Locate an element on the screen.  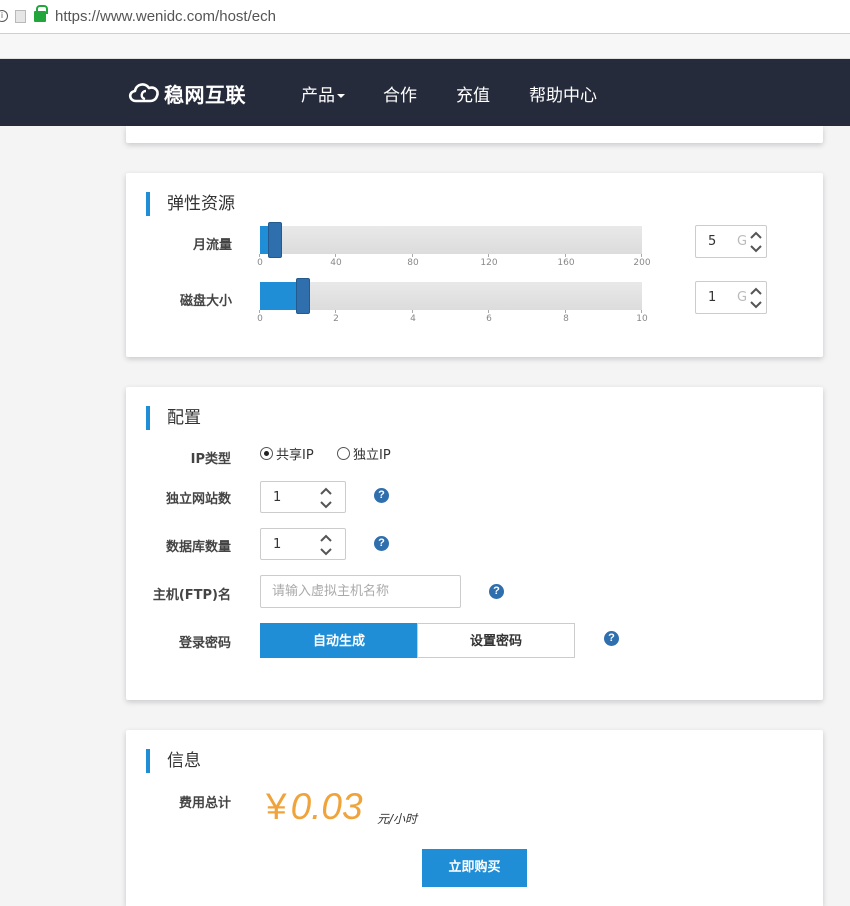
nav-recharge: 充值 is located at coordinates (473, 93).